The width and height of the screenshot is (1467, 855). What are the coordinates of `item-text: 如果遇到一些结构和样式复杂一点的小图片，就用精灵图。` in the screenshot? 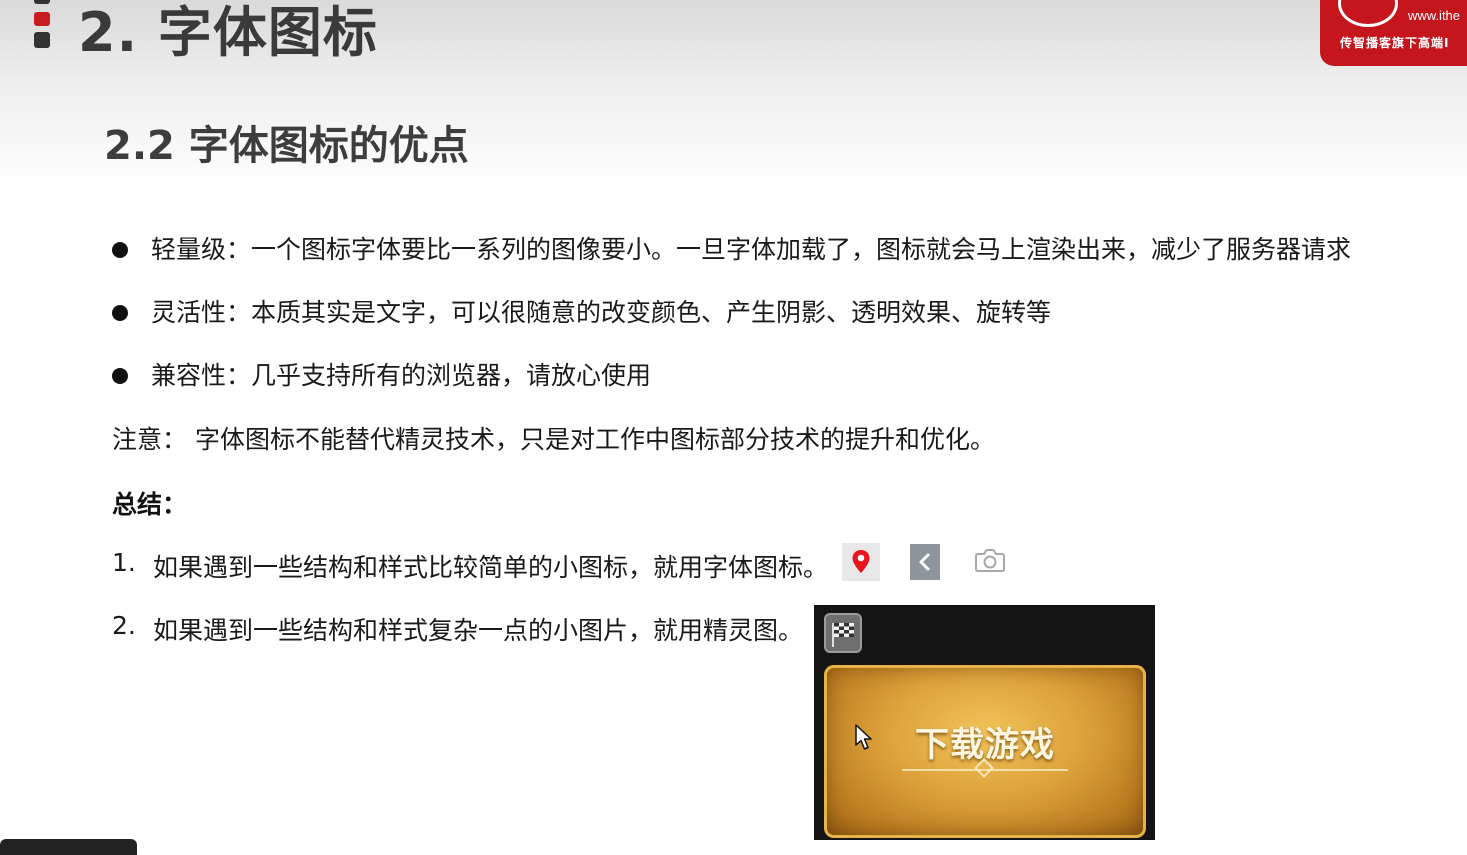 It's located at (478, 630).